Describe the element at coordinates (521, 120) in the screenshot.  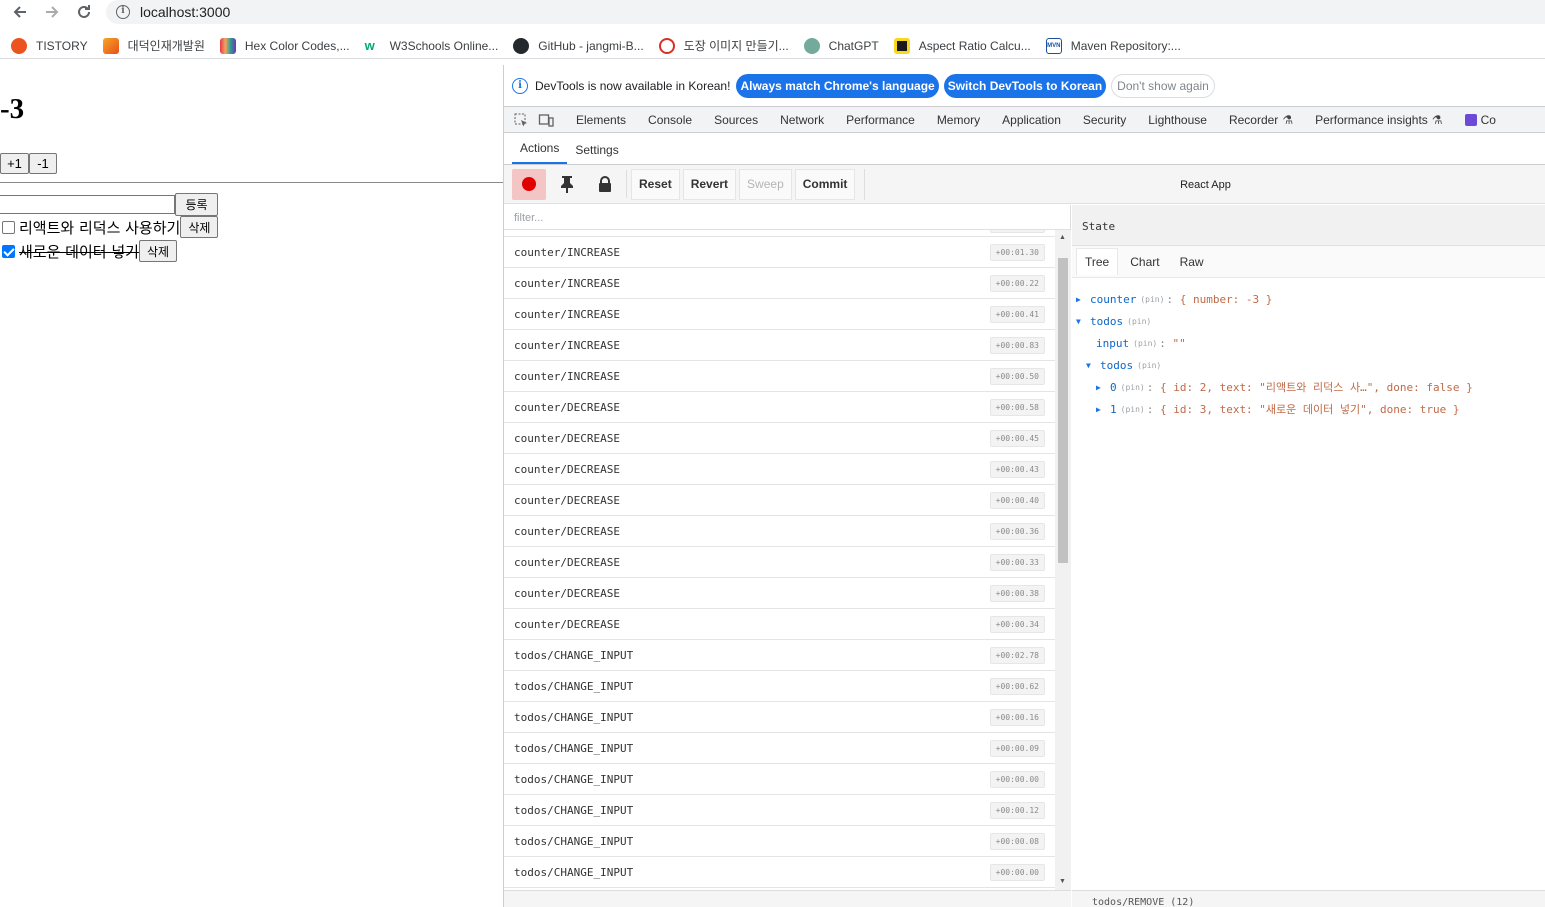
I see `inspect-element-icon` at that location.